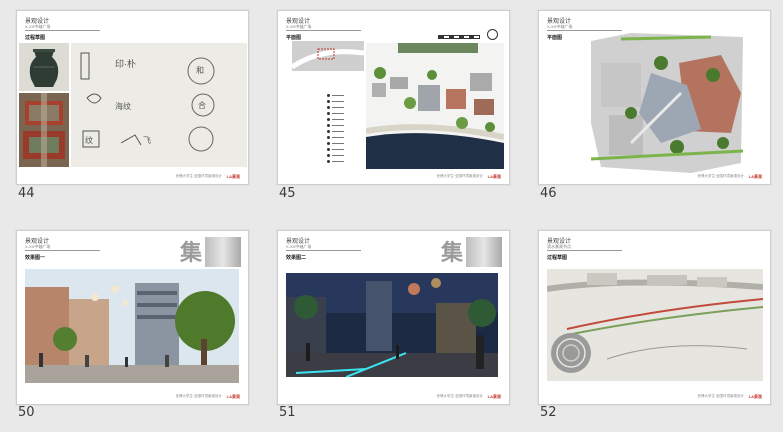 This screenshot has width=783, height=432. I want to click on slide-section-title: 效果图二, so click(296, 258).